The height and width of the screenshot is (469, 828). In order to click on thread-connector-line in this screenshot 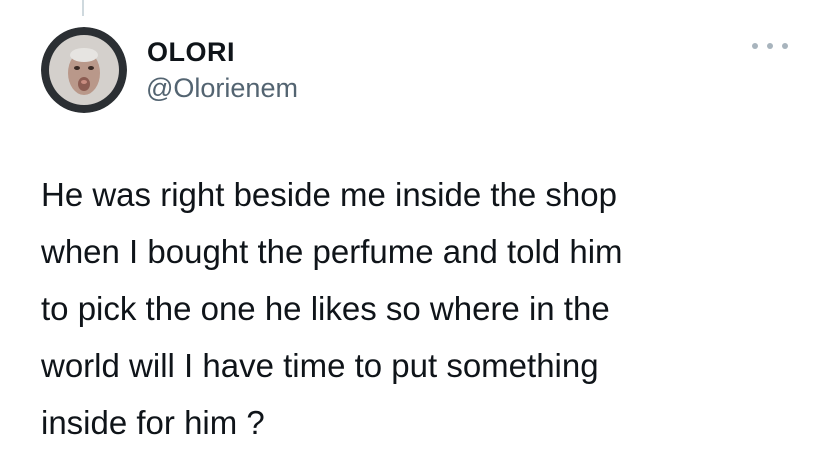, I will do `click(83, 8)`.